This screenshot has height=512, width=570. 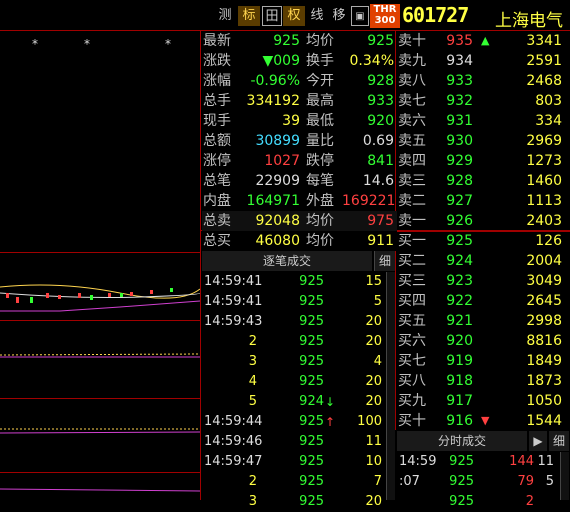 I want to click on bid-row: 买十 916 ▼ 1544, so click(x=483, y=421).